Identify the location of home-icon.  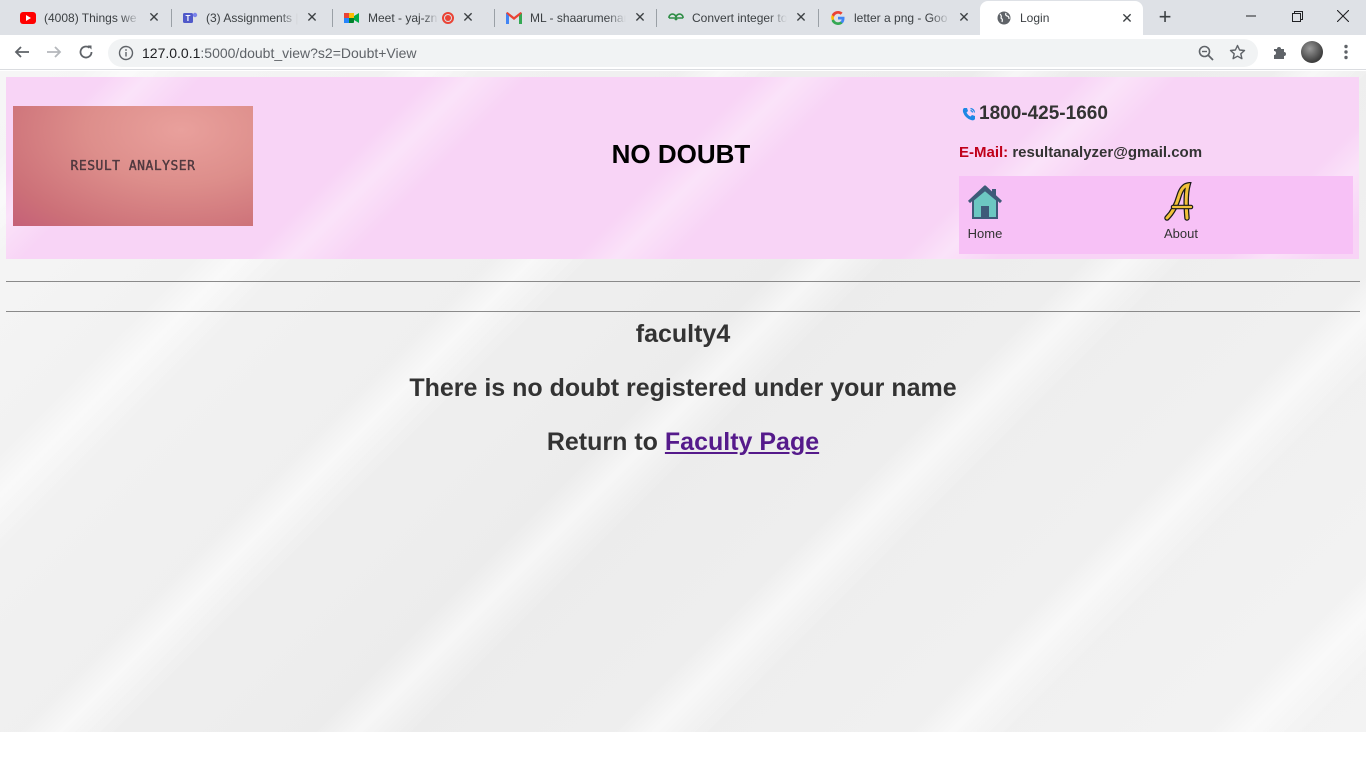
(985, 202).